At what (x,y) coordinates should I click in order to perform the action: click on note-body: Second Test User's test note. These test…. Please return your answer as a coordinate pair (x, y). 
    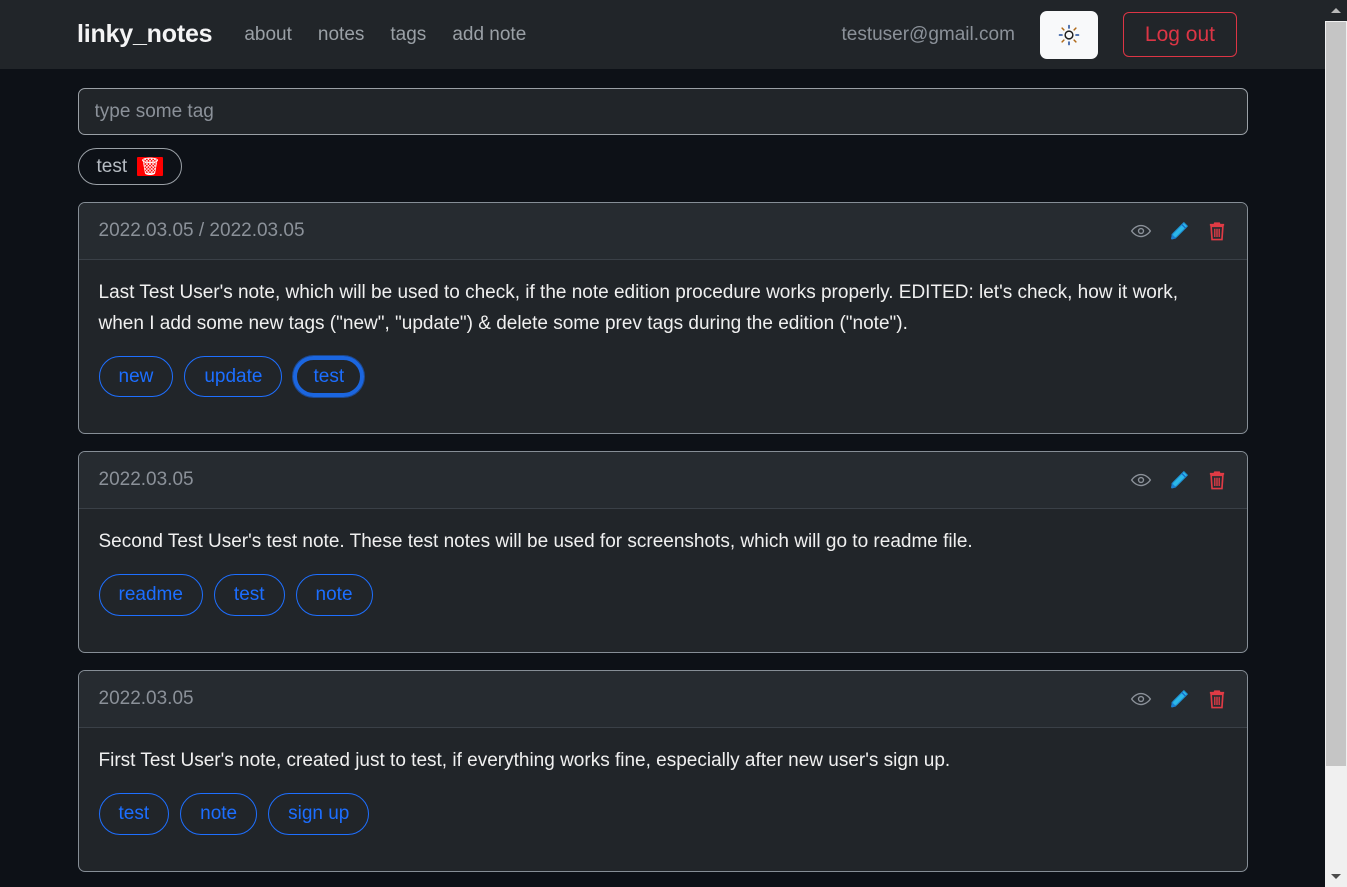
    Looking at the image, I should click on (663, 580).